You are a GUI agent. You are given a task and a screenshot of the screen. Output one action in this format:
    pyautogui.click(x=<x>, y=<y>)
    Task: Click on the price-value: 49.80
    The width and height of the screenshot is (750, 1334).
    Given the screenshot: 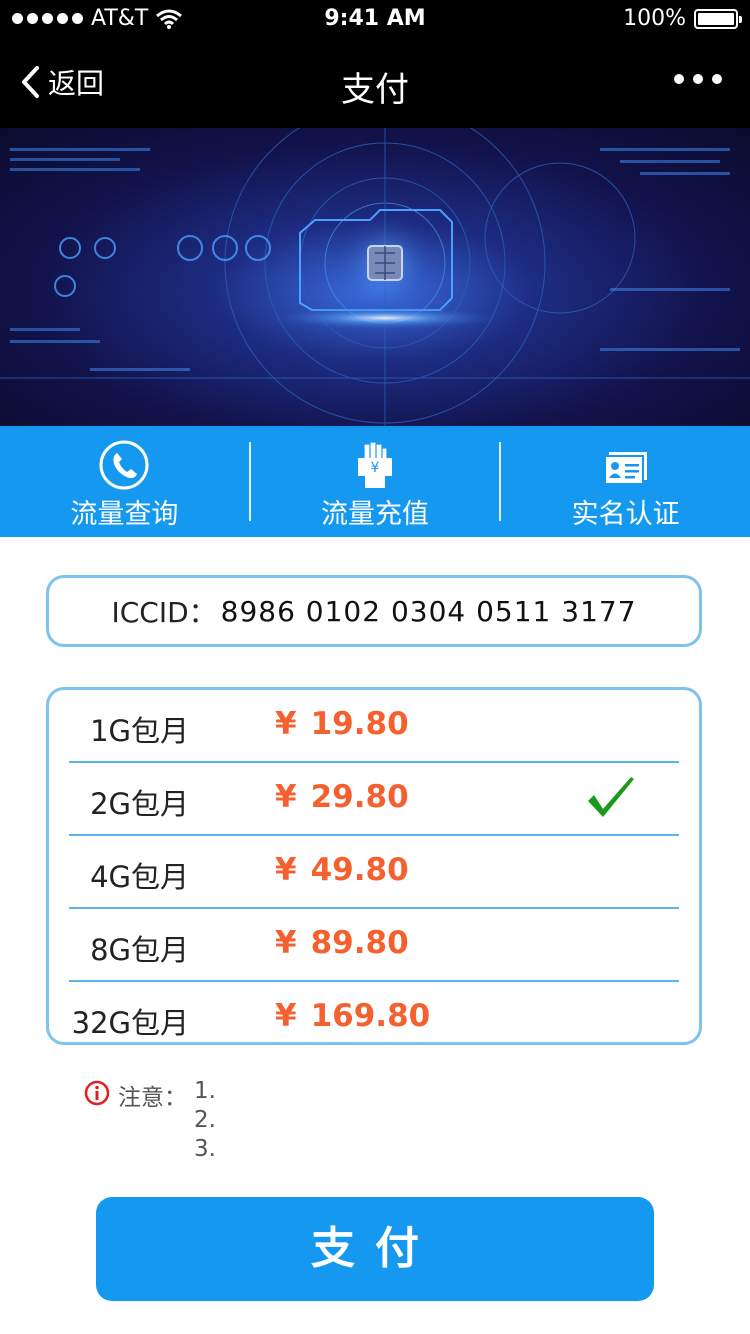 What is the action you would take?
    pyautogui.click(x=359, y=870)
    